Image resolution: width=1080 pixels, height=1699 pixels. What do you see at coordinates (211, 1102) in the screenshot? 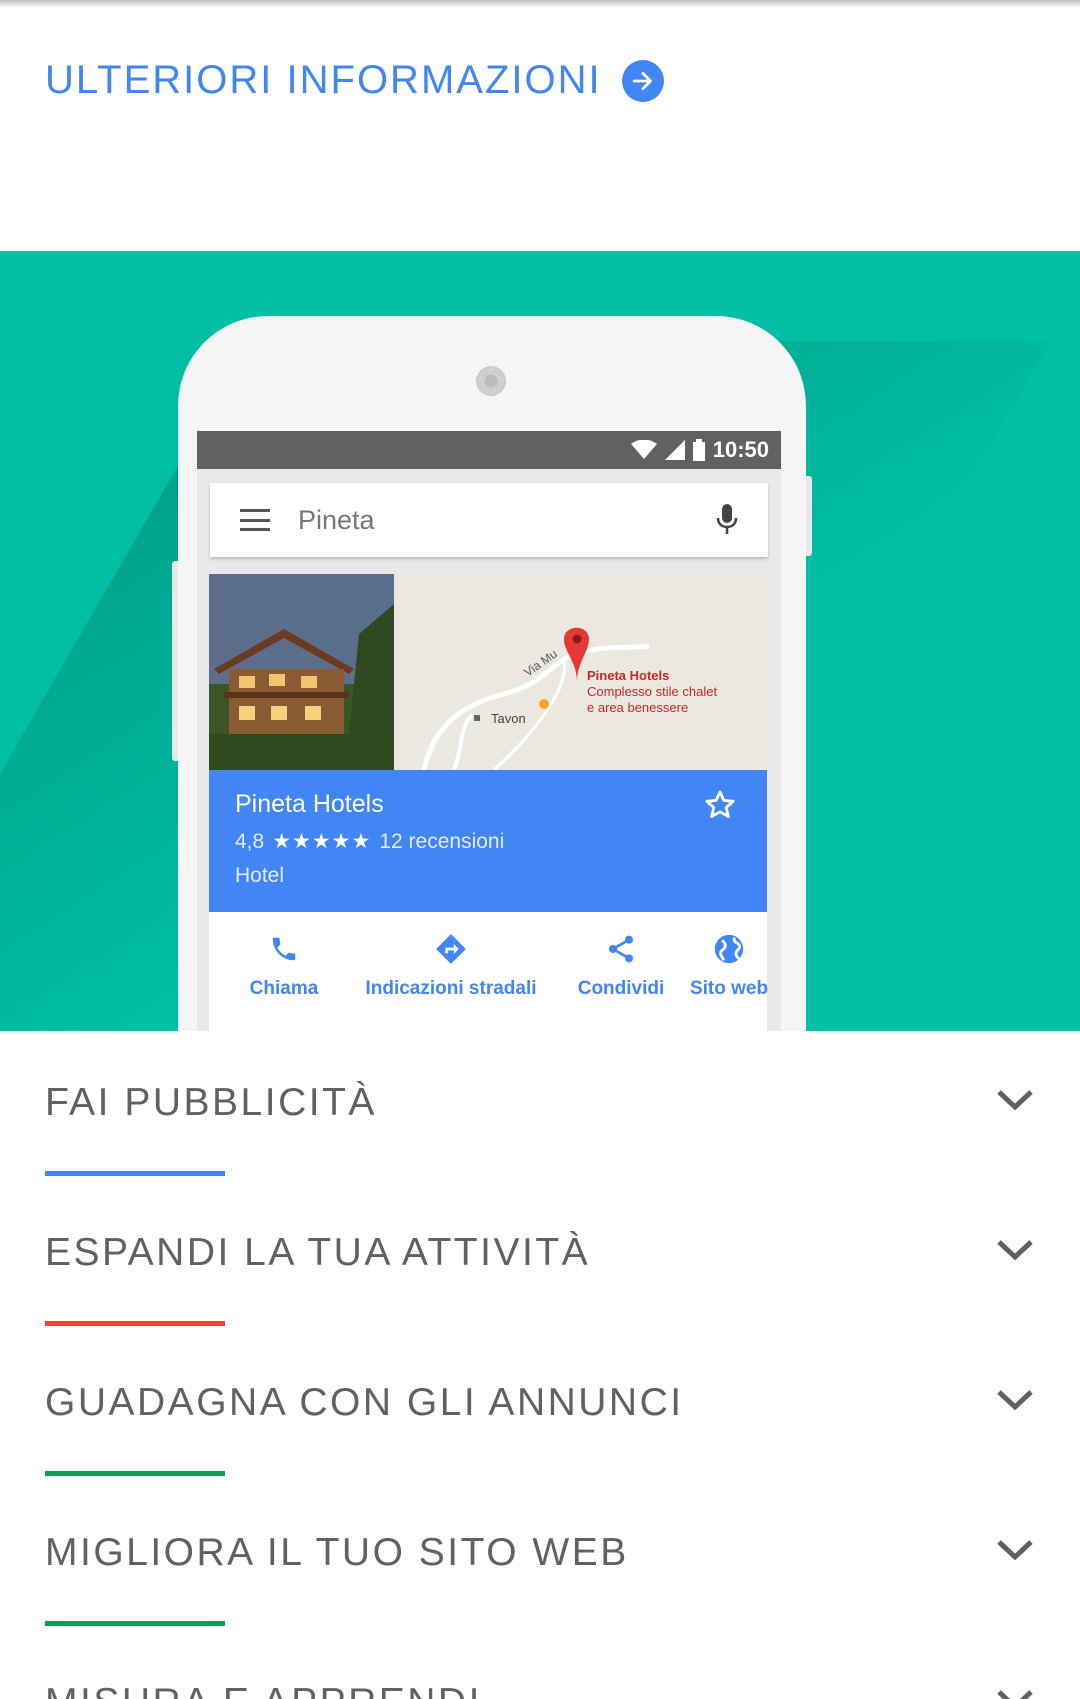
I see `accordion-title: FAI PUBBLICITÀ` at bounding box center [211, 1102].